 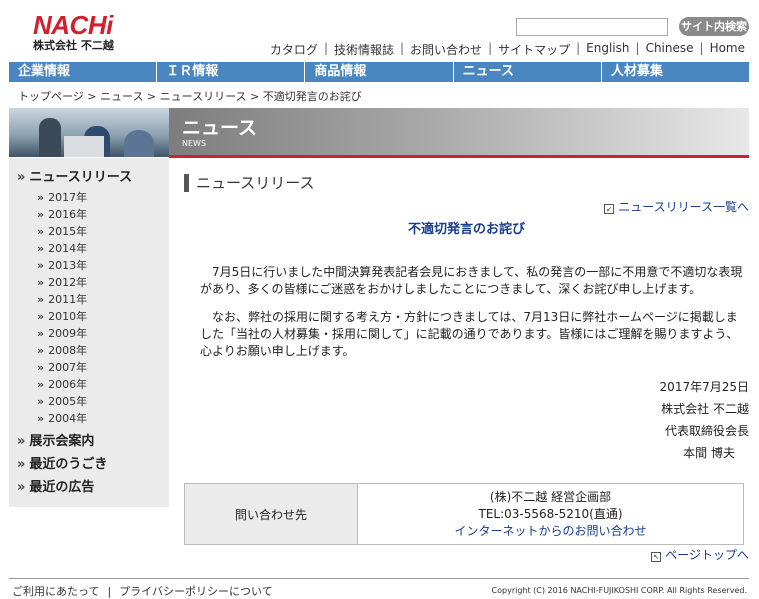 I want to click on sidebar-year-2004: » 2004年, so click(x=62, y=418).